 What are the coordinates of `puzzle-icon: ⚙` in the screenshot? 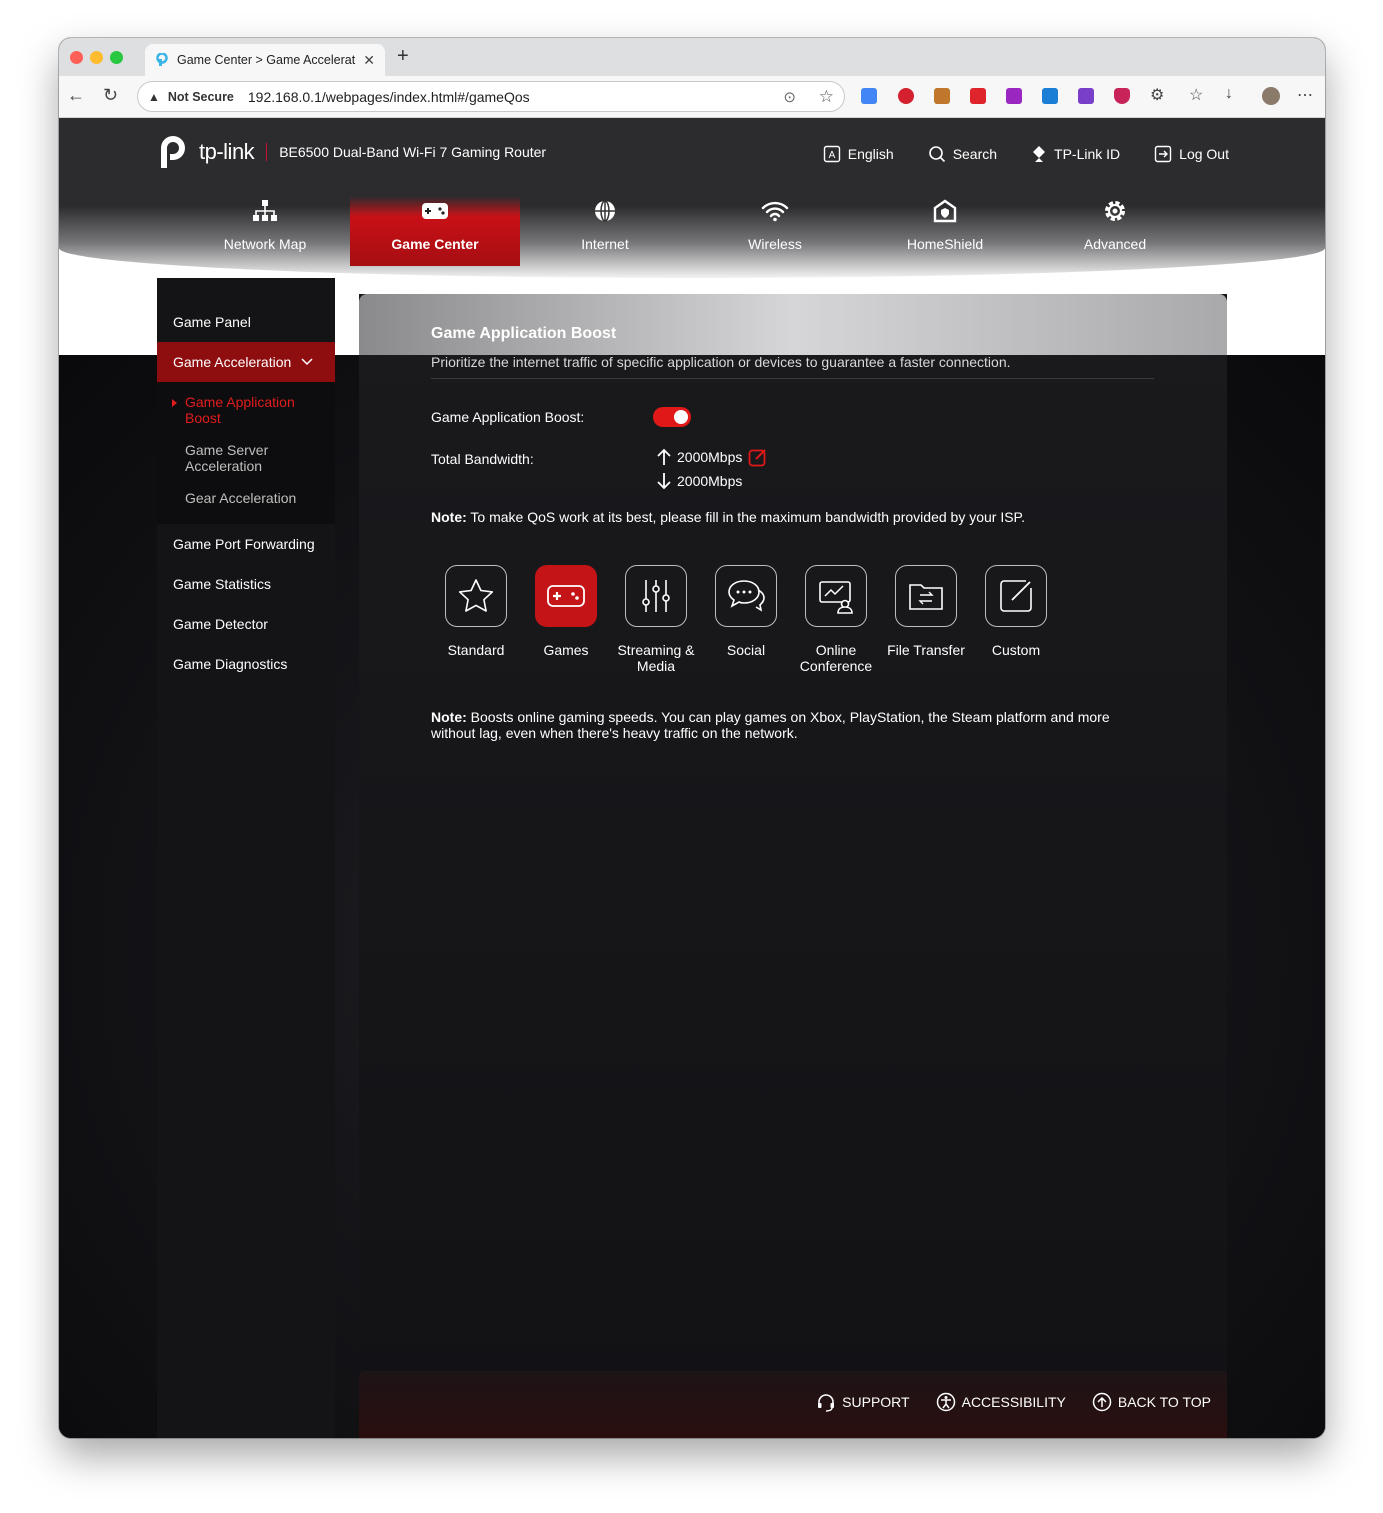 It's located at (1157, 95).